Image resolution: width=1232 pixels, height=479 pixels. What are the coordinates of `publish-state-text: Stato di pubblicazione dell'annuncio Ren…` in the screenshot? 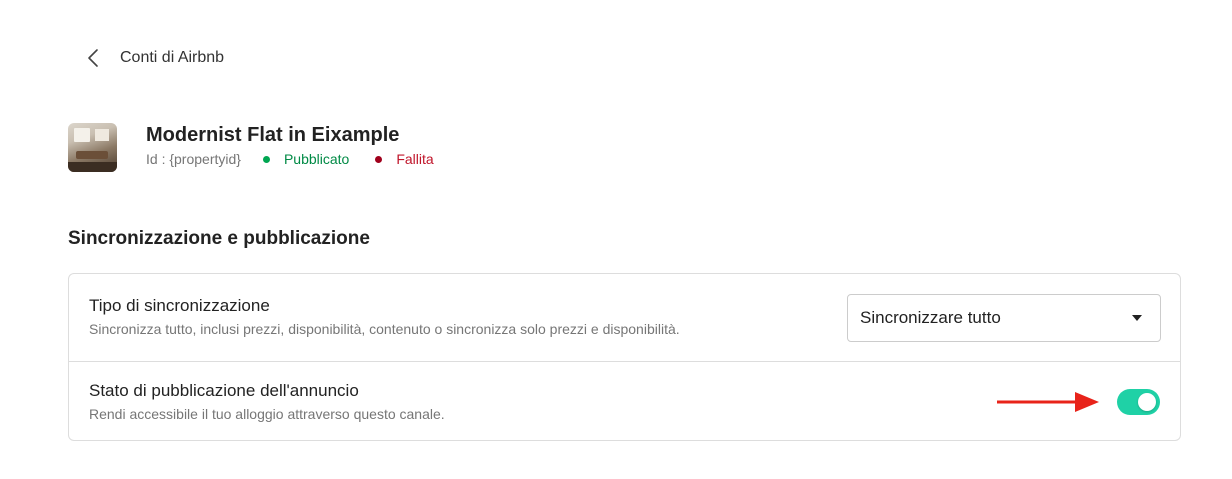 It's located at (267, 402).